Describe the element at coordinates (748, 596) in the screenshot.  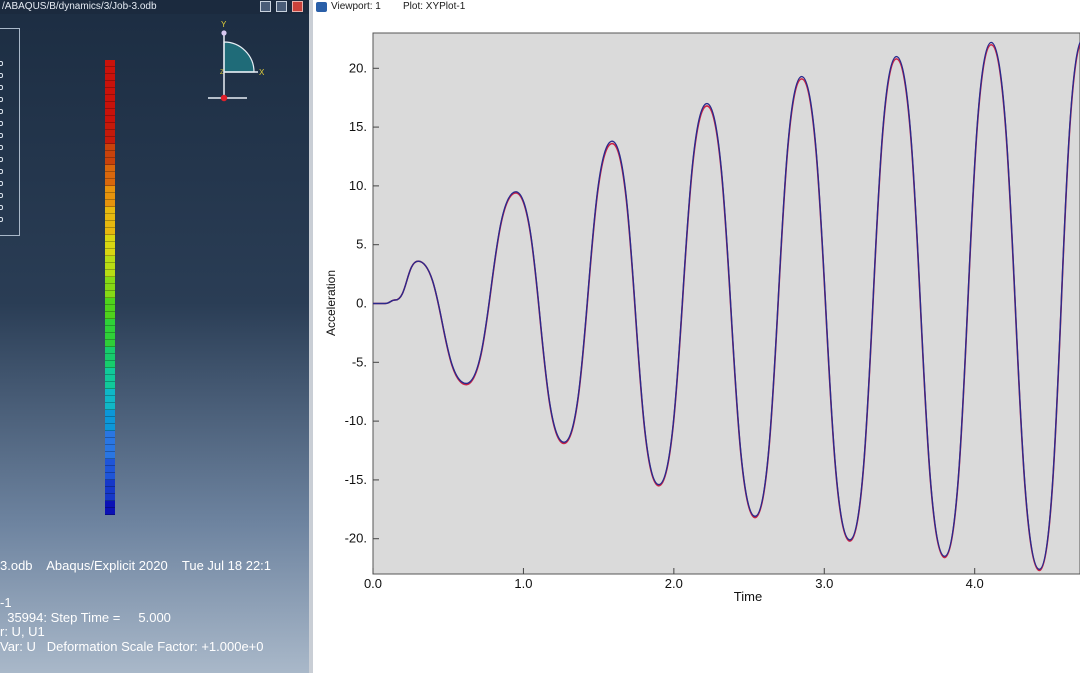
I see `x-axis-label: Time` at that location.